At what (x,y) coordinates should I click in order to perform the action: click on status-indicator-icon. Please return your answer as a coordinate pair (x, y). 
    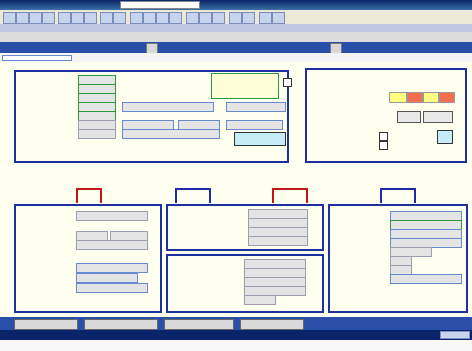
    Looking at the image, I should click on (455, 335).